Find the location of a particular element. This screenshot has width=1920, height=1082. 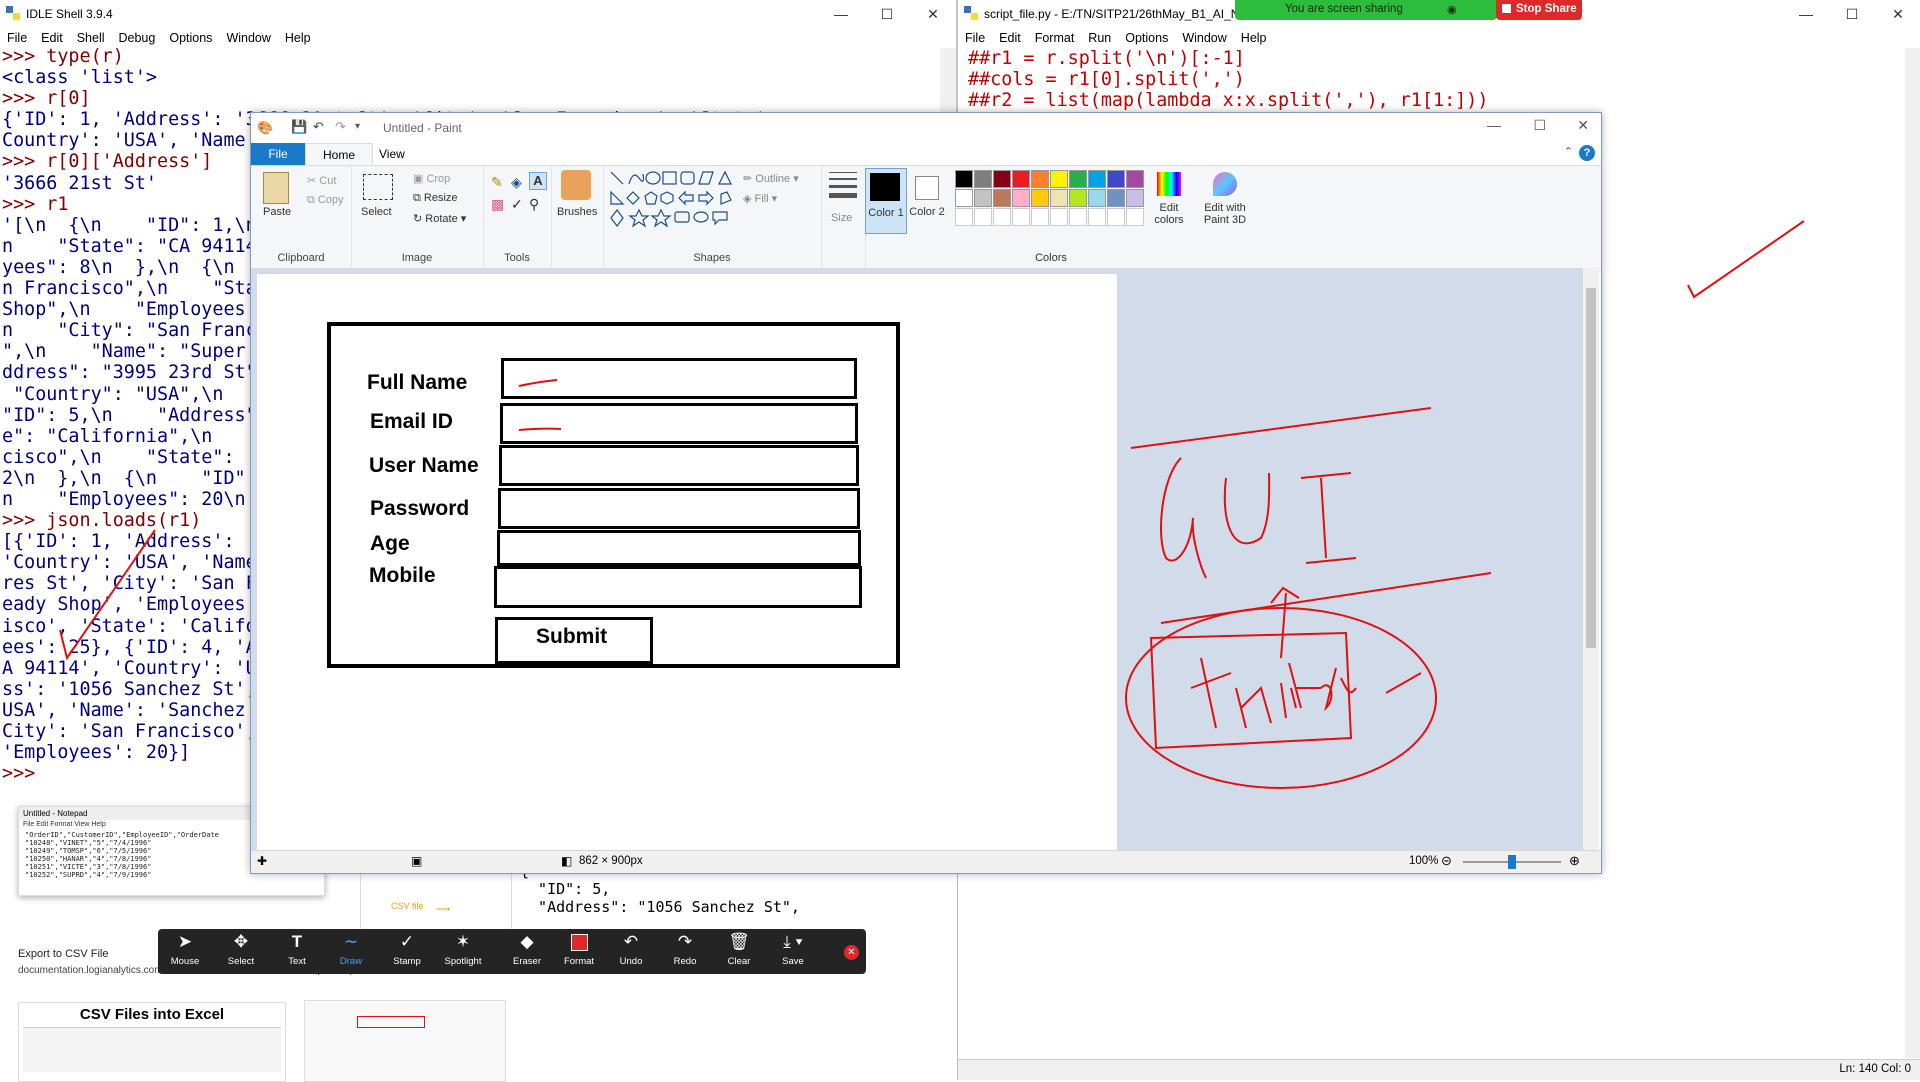

edit-colors-button: Edit colors is located at coordinates (1169, 200).